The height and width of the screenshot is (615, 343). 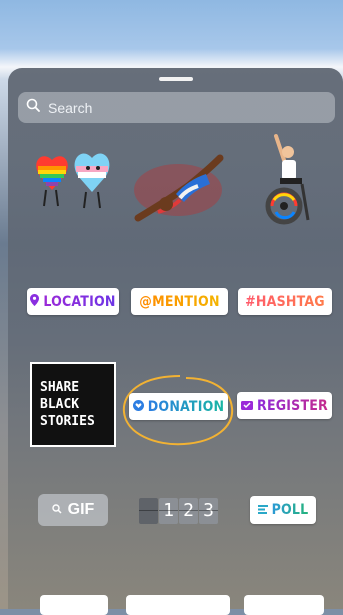 I want to click on search-icon, so click(x=37, y=107).